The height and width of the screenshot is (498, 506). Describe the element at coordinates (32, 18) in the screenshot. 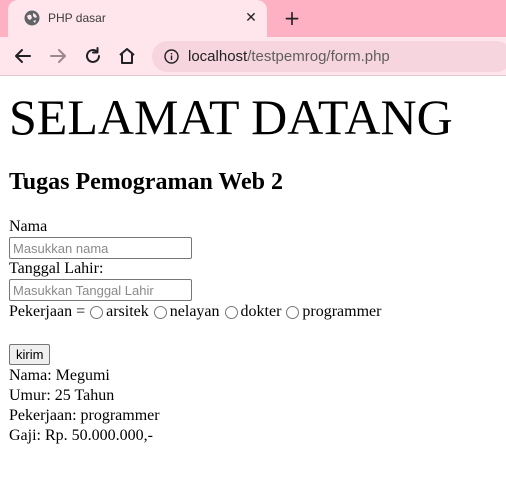

I see `globe-icon` at that location.